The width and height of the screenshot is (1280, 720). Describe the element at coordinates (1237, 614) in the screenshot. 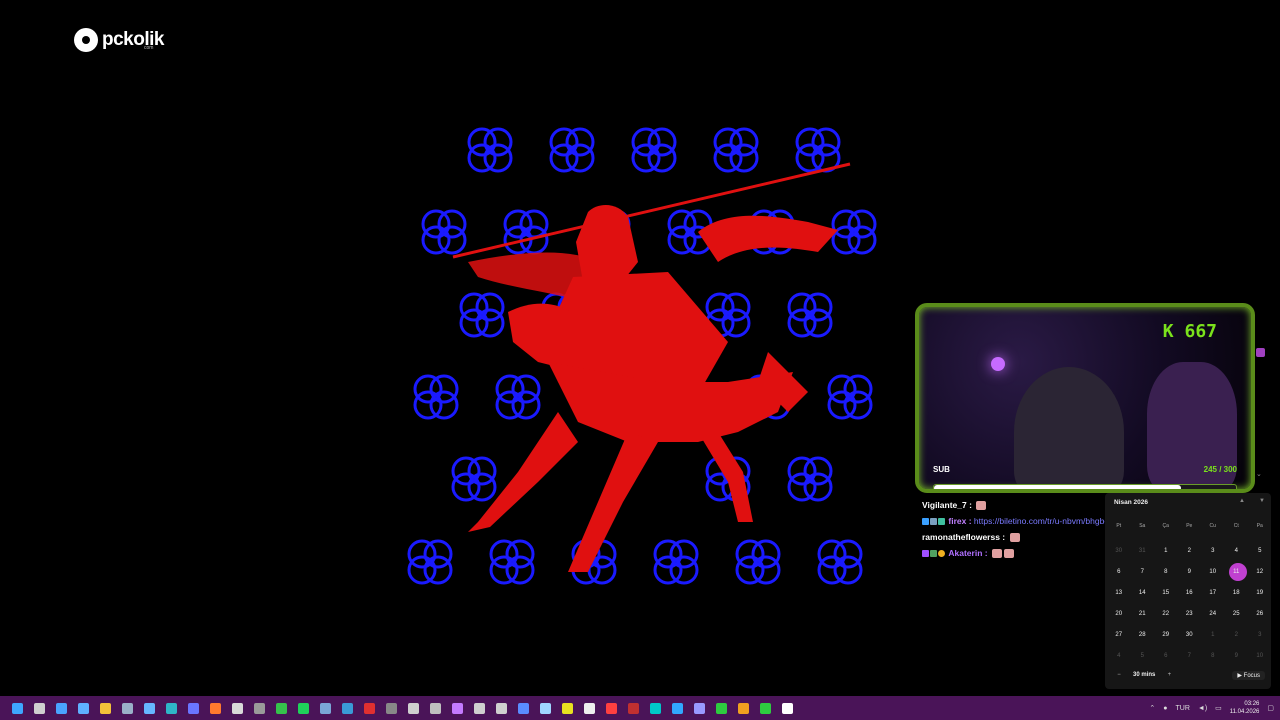

I see `calendar-day: 25` at that location.